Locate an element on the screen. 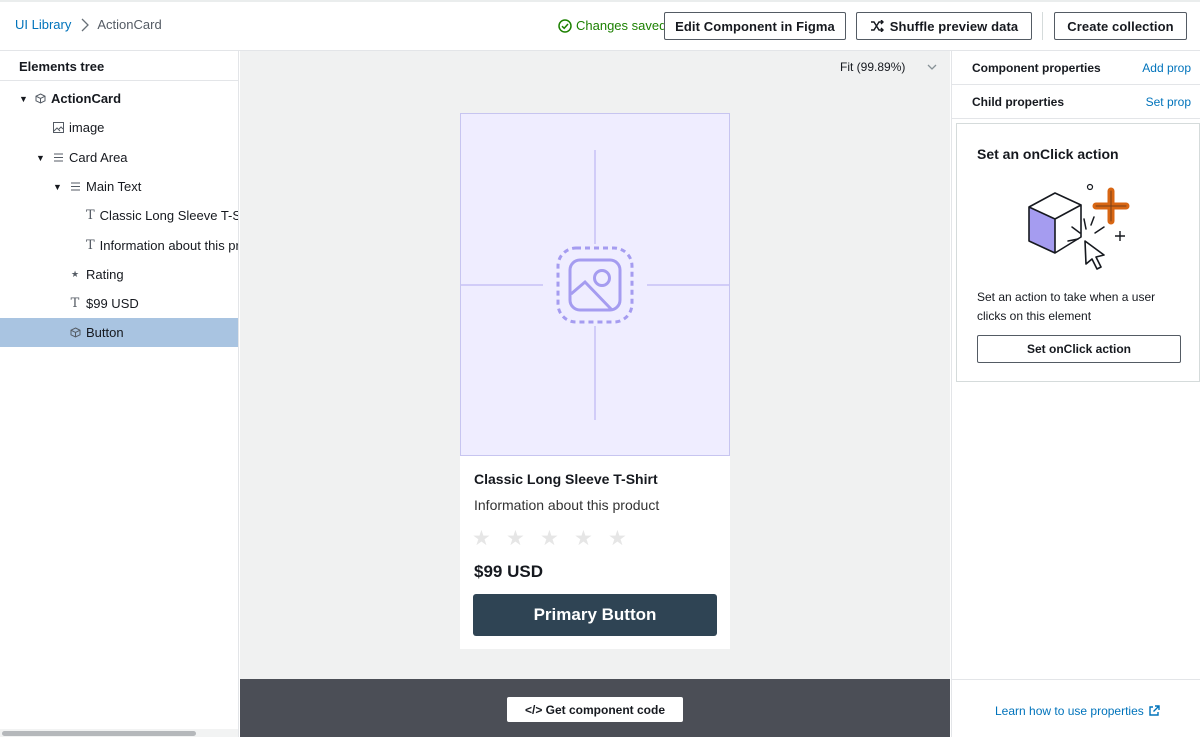 Image resolution: width=1200 pixels, height=737 pixels. chevron-down-icon is located at coordinates (932, 67).